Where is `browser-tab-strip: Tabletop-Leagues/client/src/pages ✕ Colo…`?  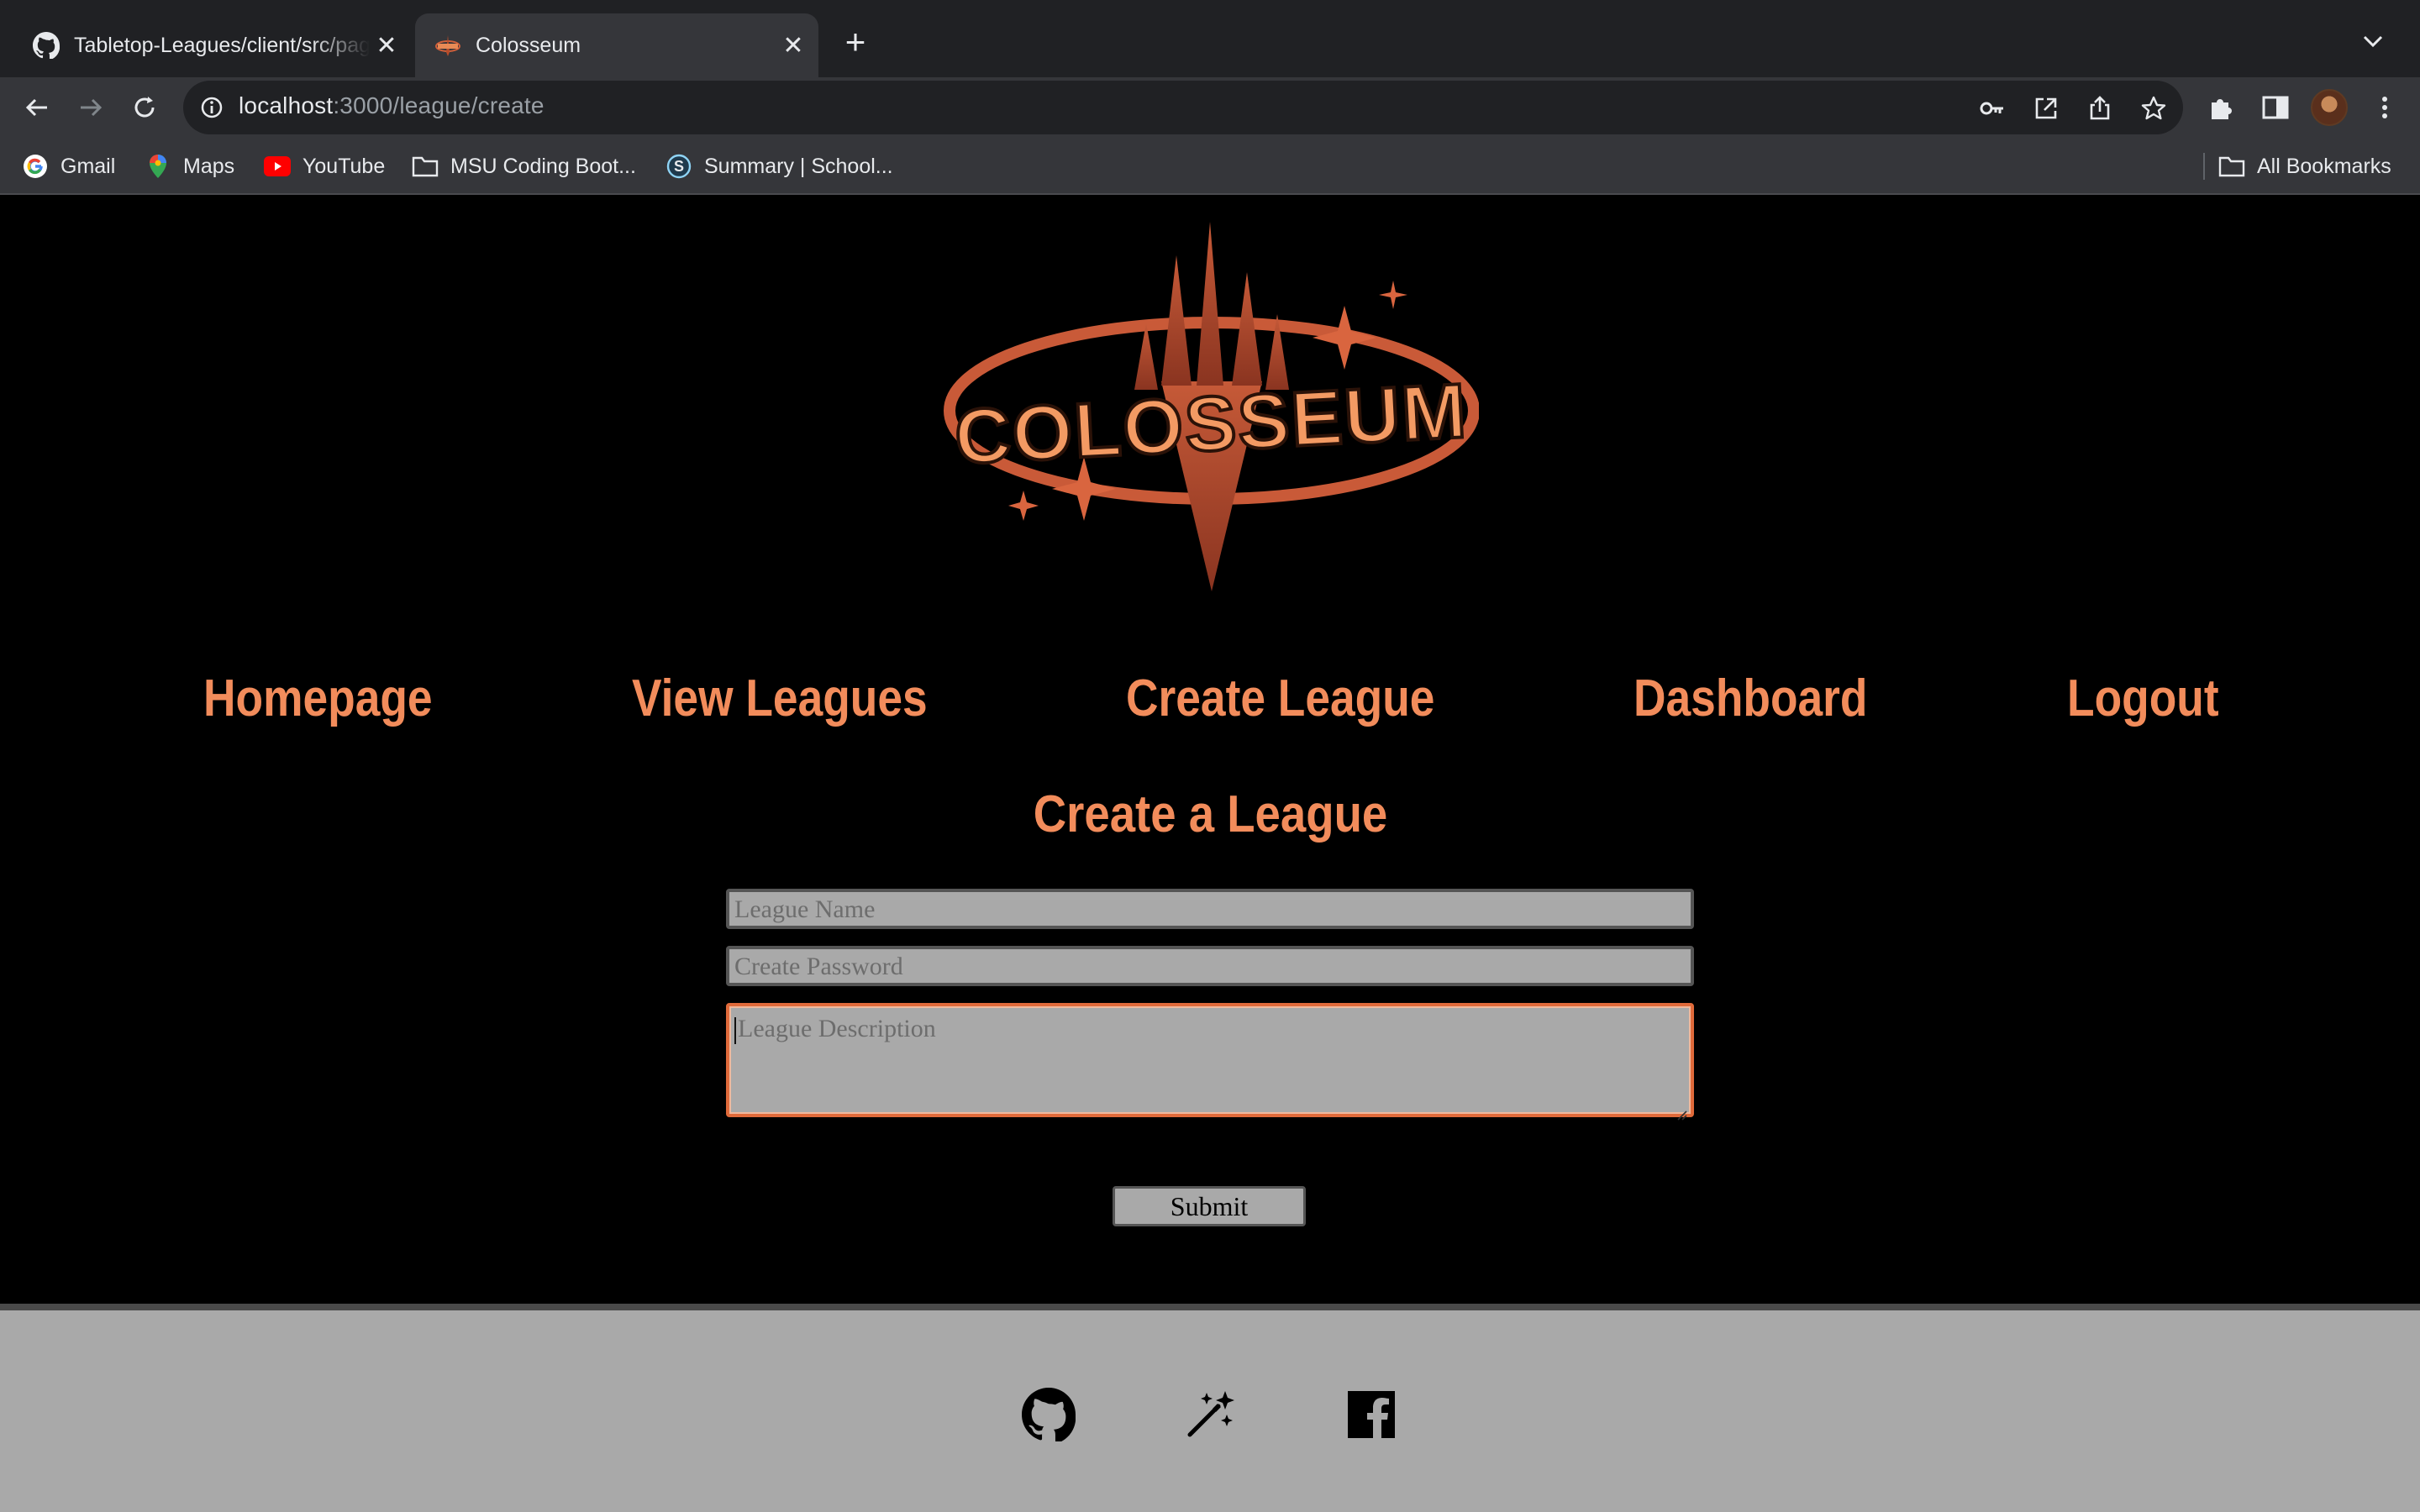 browser-tab-strip: Tabletop-Leagues/client/src/pages ✕ Colo… is located at coordinates (1210, 38).